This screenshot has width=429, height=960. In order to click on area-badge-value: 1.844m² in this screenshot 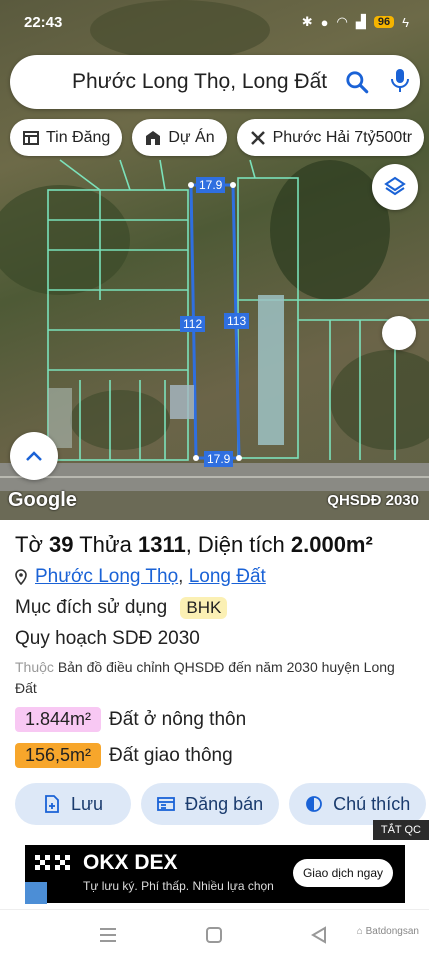, I will do `click(58, 719)`.